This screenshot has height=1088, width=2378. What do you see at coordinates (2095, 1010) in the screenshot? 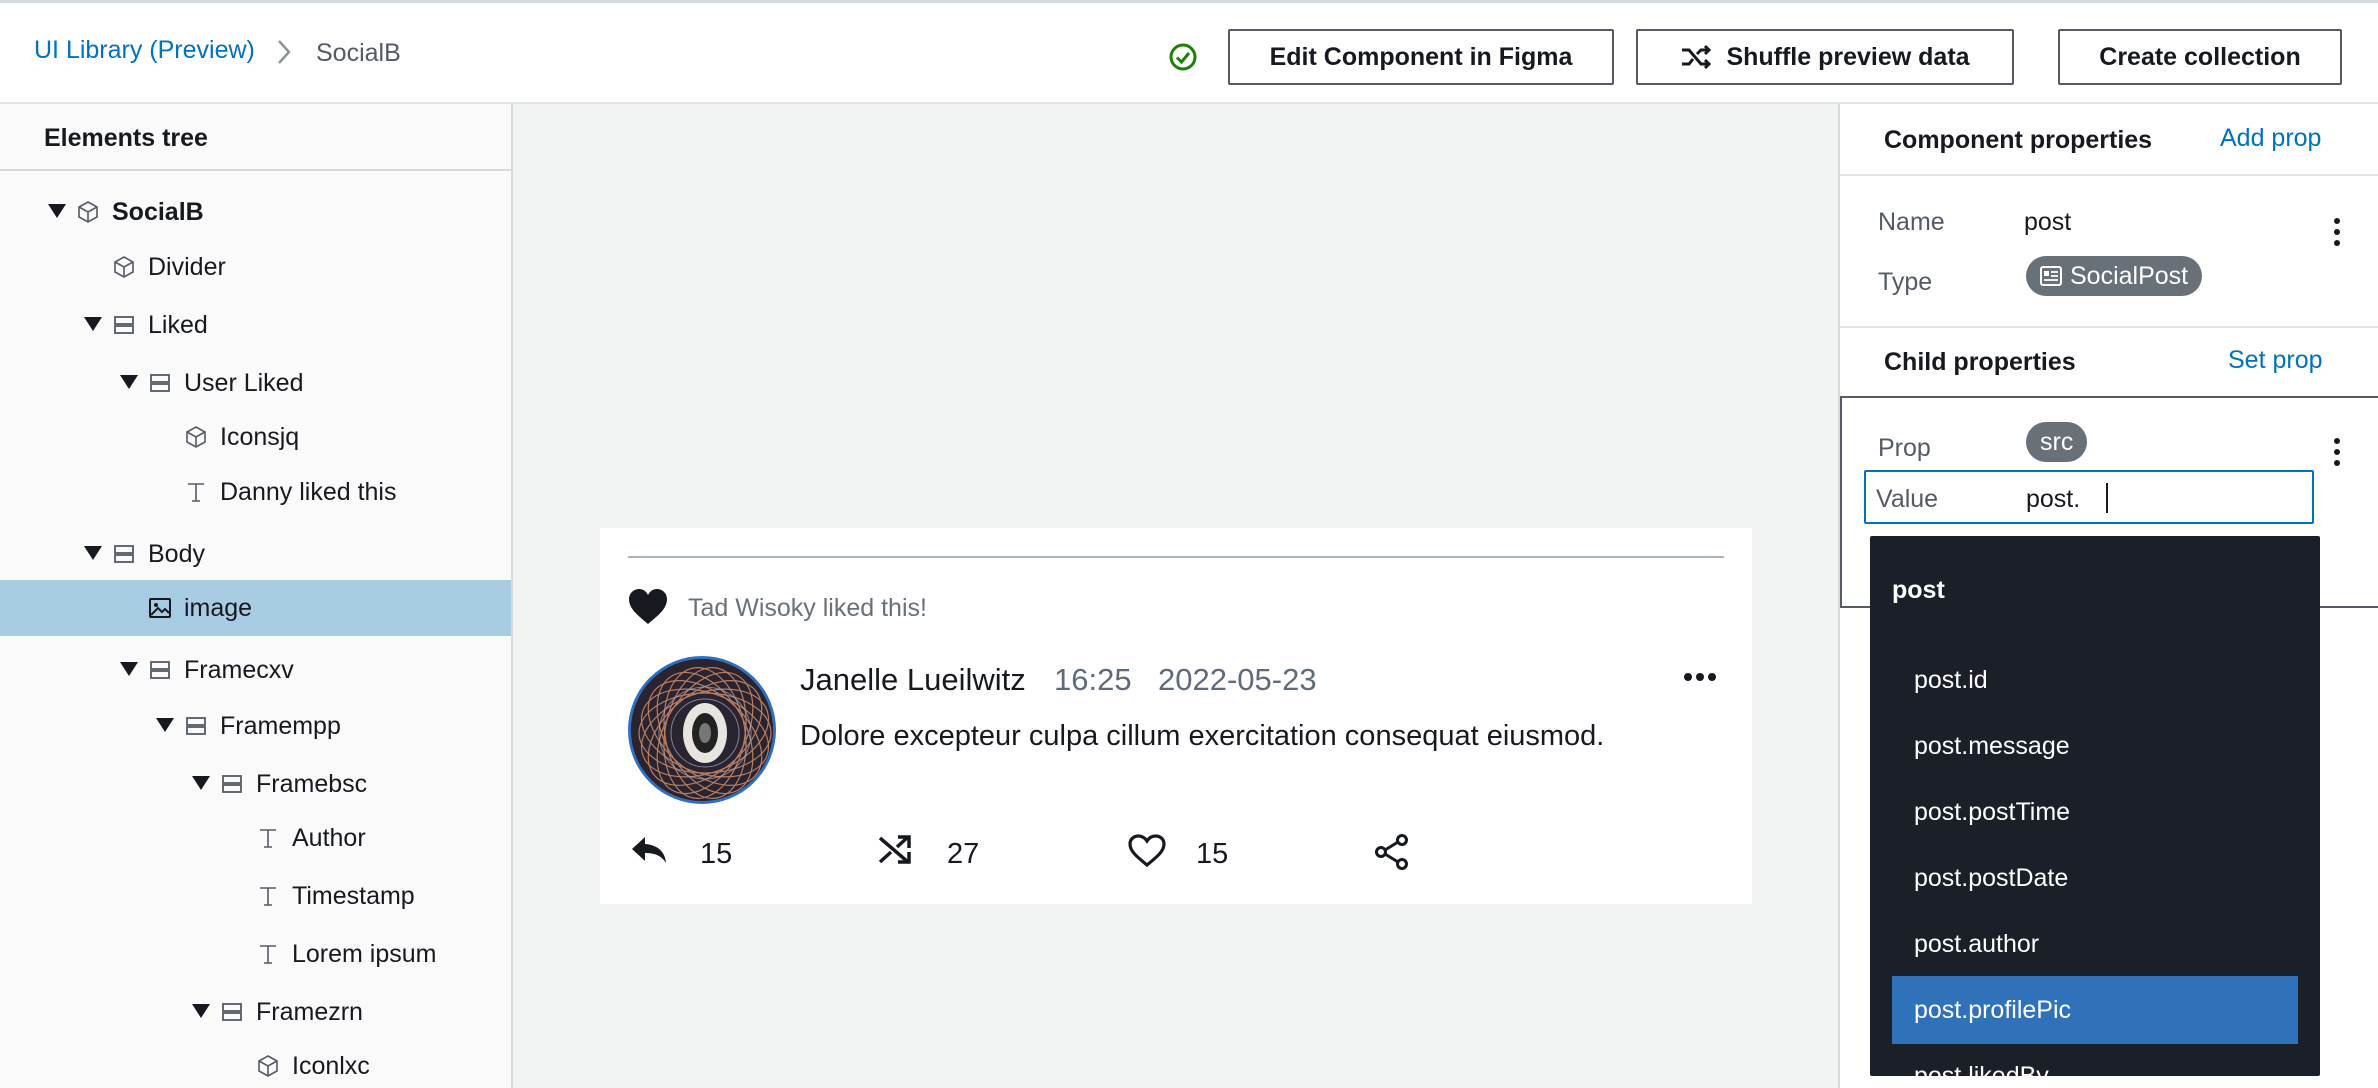
I see `dropdown-option: post.profilePic` at bounding box center [2095, 1010].